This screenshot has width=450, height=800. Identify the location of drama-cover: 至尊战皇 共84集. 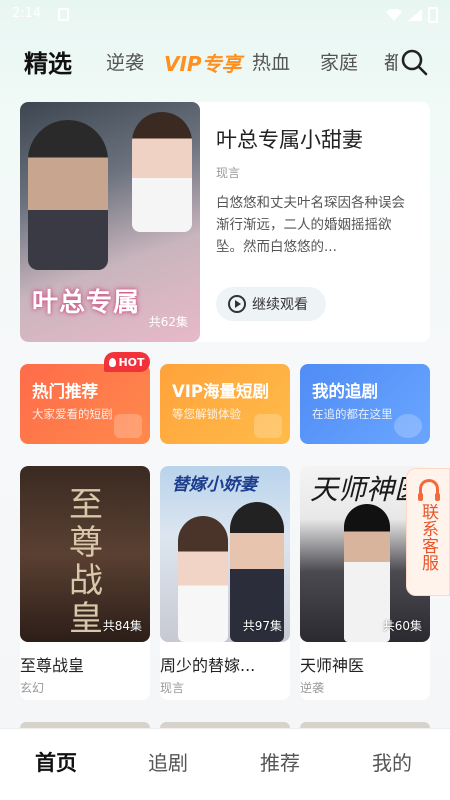
(85, 554).